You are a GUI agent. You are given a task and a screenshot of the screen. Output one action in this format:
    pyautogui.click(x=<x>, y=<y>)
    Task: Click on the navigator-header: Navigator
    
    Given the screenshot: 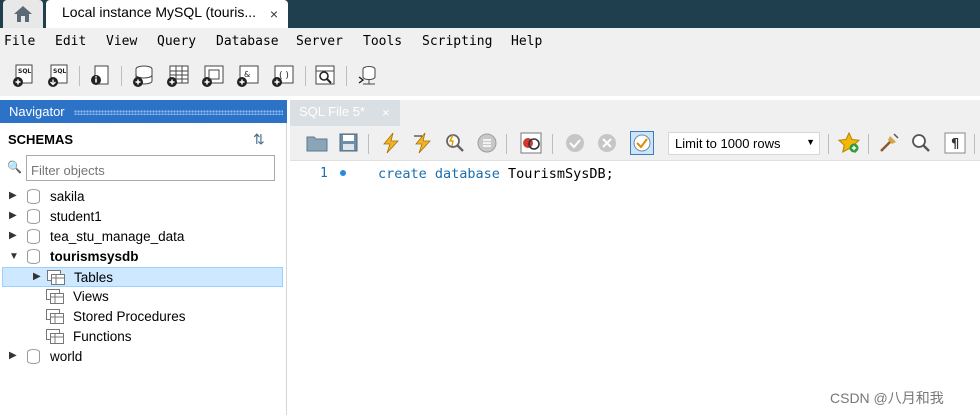 What is the action you would take?
    pyautogui.click(x=143, y=111)
    